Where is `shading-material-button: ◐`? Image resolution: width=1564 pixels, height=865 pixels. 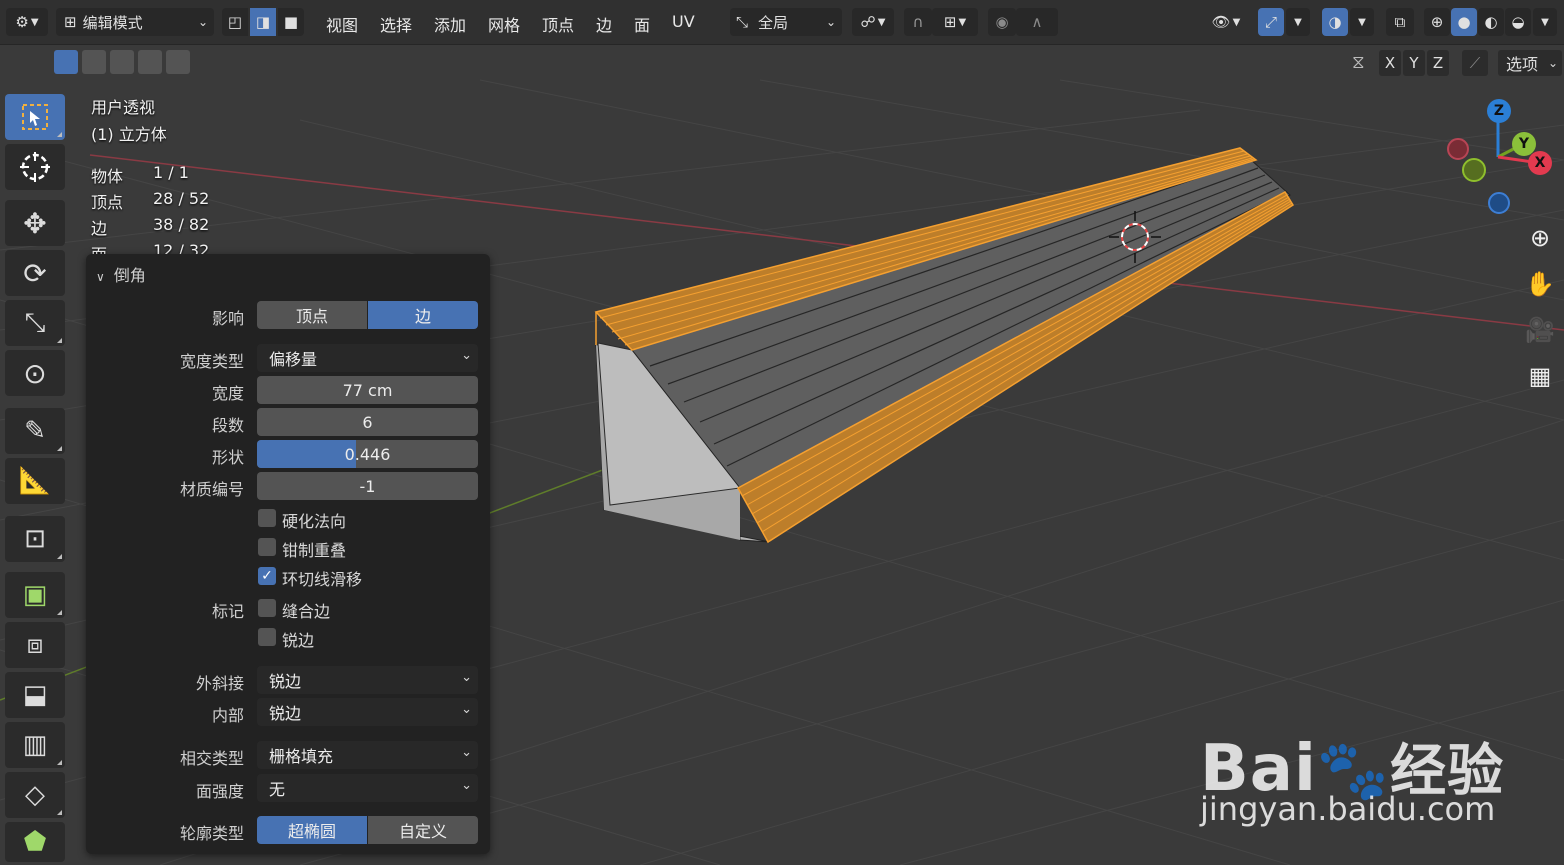 shading-material-button: ◐ is located at coordinates (1491, 22).